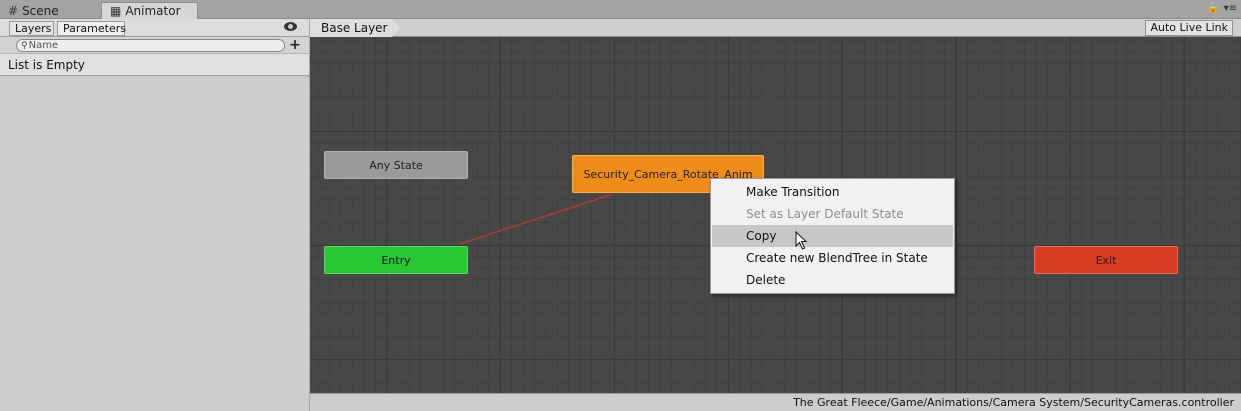  I want to click on tab-animator: ▦ Animator, so click(149, 10).